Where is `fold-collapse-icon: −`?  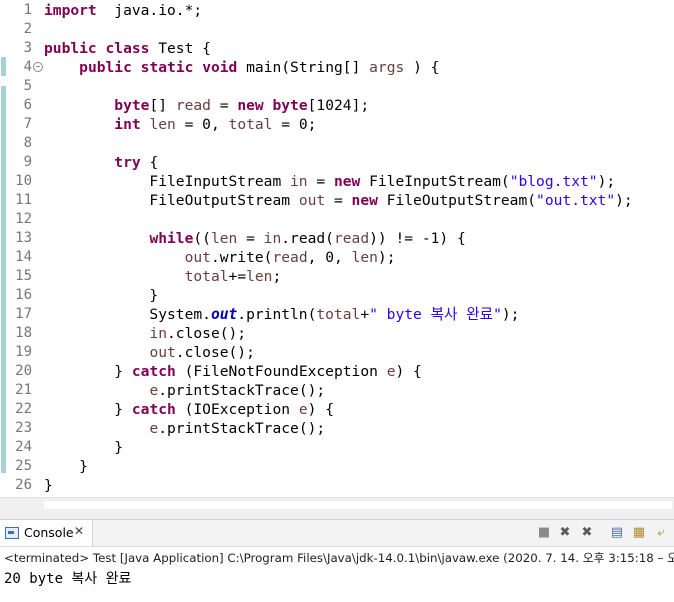 fold-collapse-icon: − is located at coordinates (38, 67).